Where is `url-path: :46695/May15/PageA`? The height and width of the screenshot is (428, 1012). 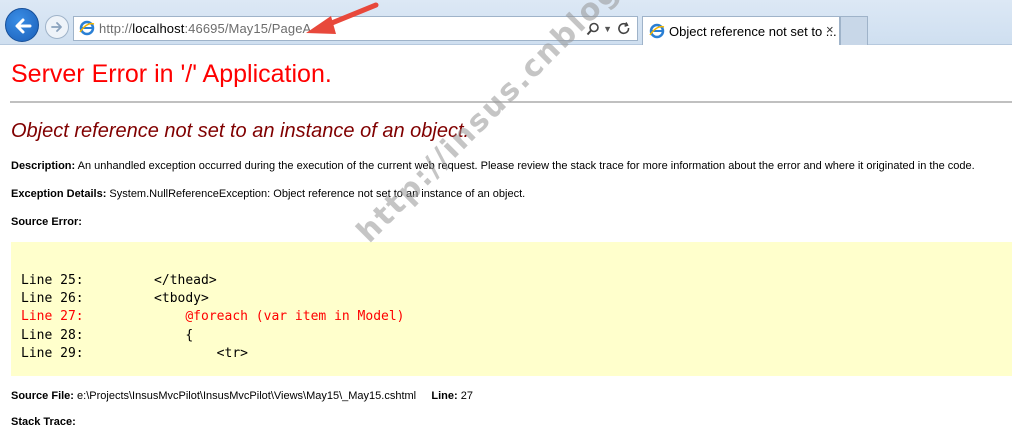 url-path: :46695/May15/PageA is located at coordinates (248, 28).